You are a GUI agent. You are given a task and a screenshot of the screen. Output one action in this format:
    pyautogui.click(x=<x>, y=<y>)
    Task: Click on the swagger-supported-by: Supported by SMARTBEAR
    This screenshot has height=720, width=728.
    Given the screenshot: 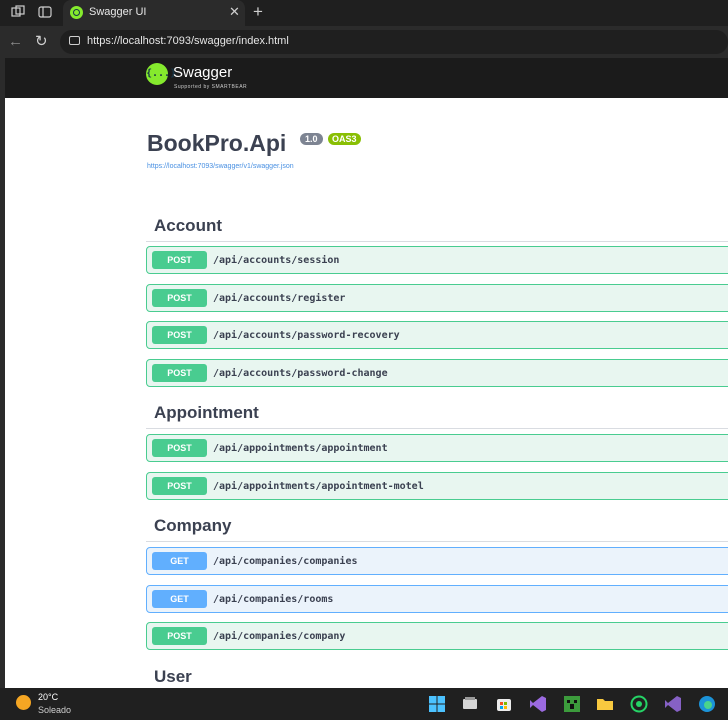 What is the action you would take?
    pyautogui.click(x=211, y=87)
    